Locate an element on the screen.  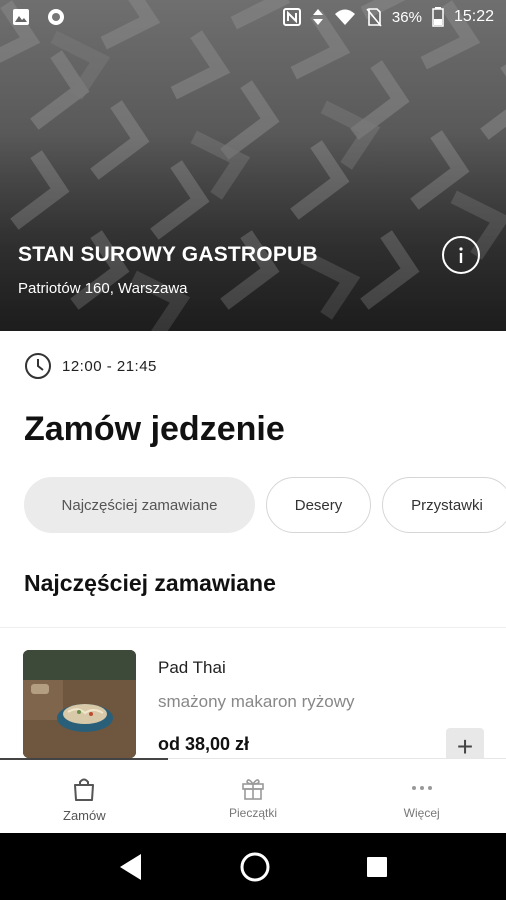
info-icon is located at coordinates (461, 255).